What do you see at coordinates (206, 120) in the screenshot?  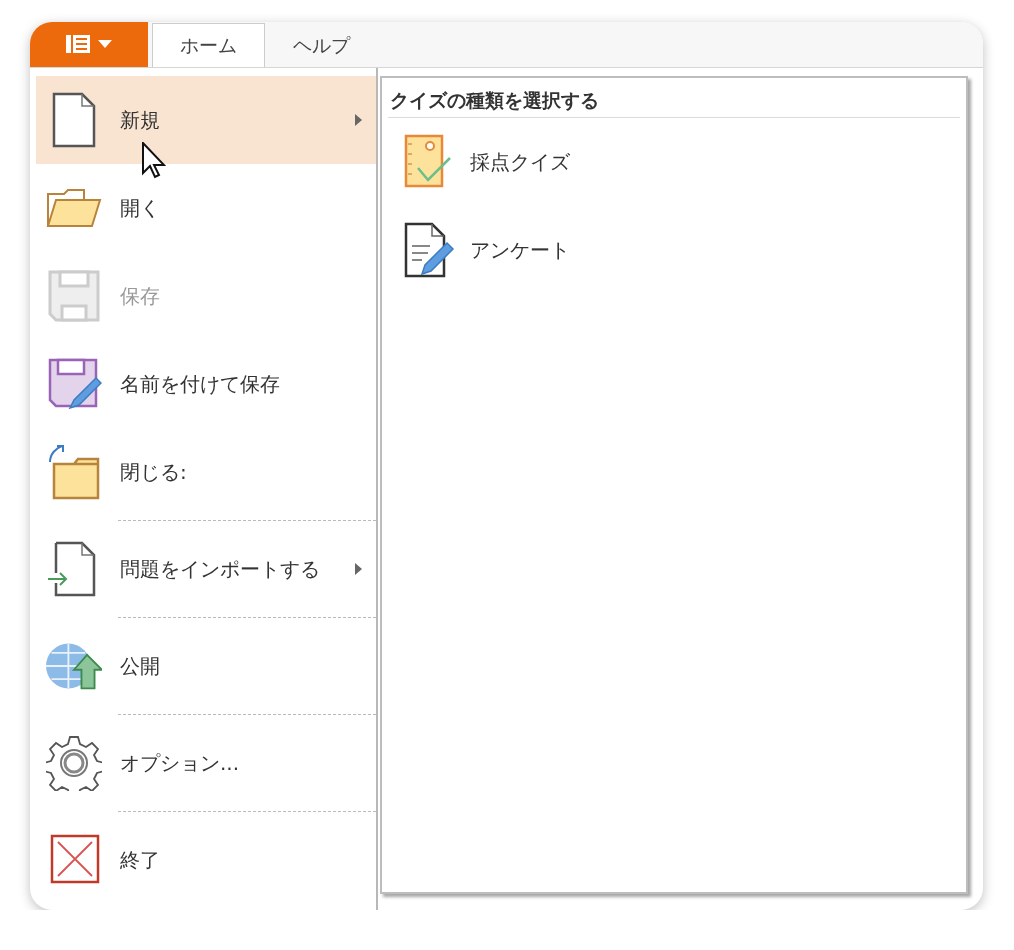 I see `menu-item: 新規` at bounding box center [206, 120].